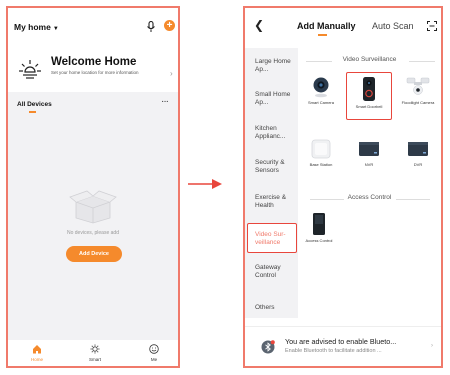 Image resolution: width=450 pixels, height=375 pixels. I want to click on bluetooth-icon, so click(268, 347).